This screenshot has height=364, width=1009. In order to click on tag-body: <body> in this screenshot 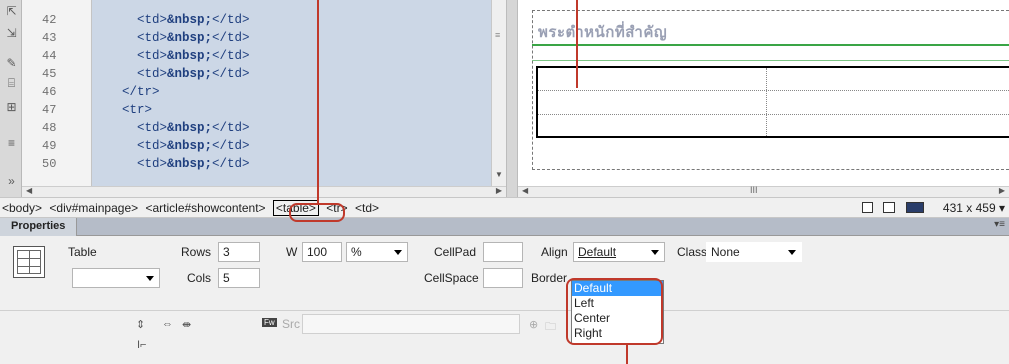, I will do `click(22, 208)`.